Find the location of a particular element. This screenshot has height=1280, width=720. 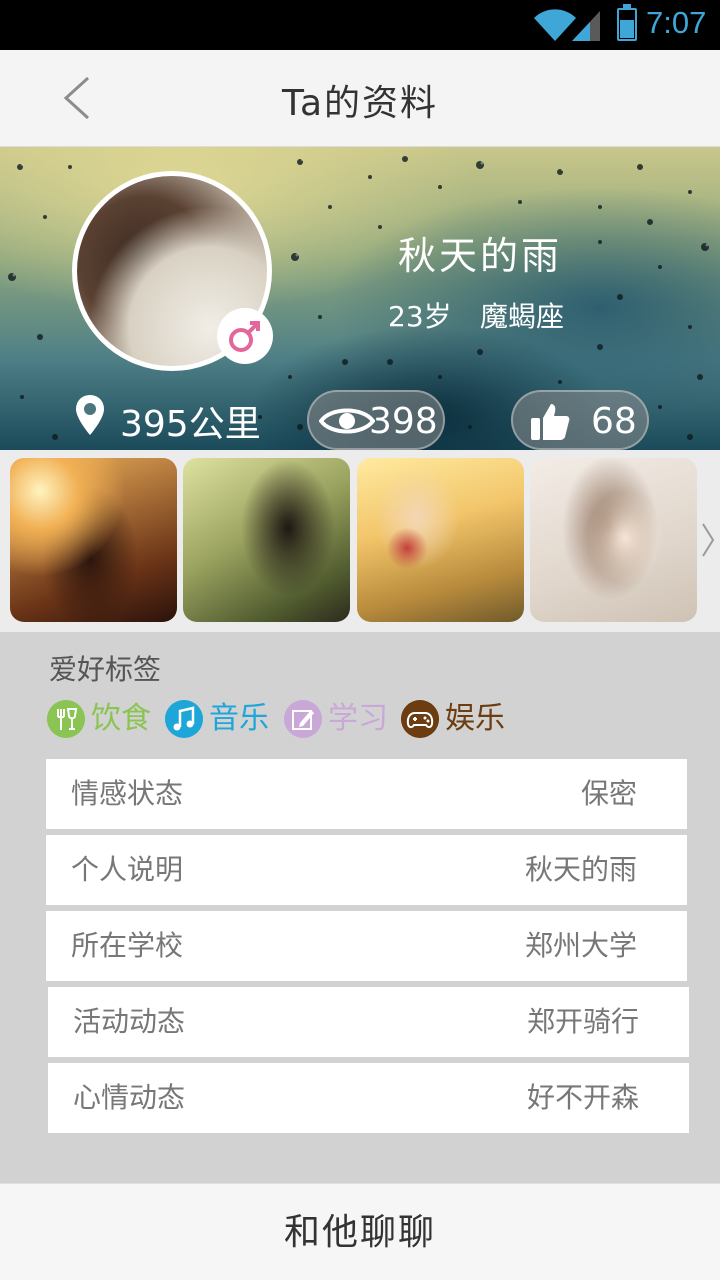

fork-glass-icon is located at coordinates (66, 719).